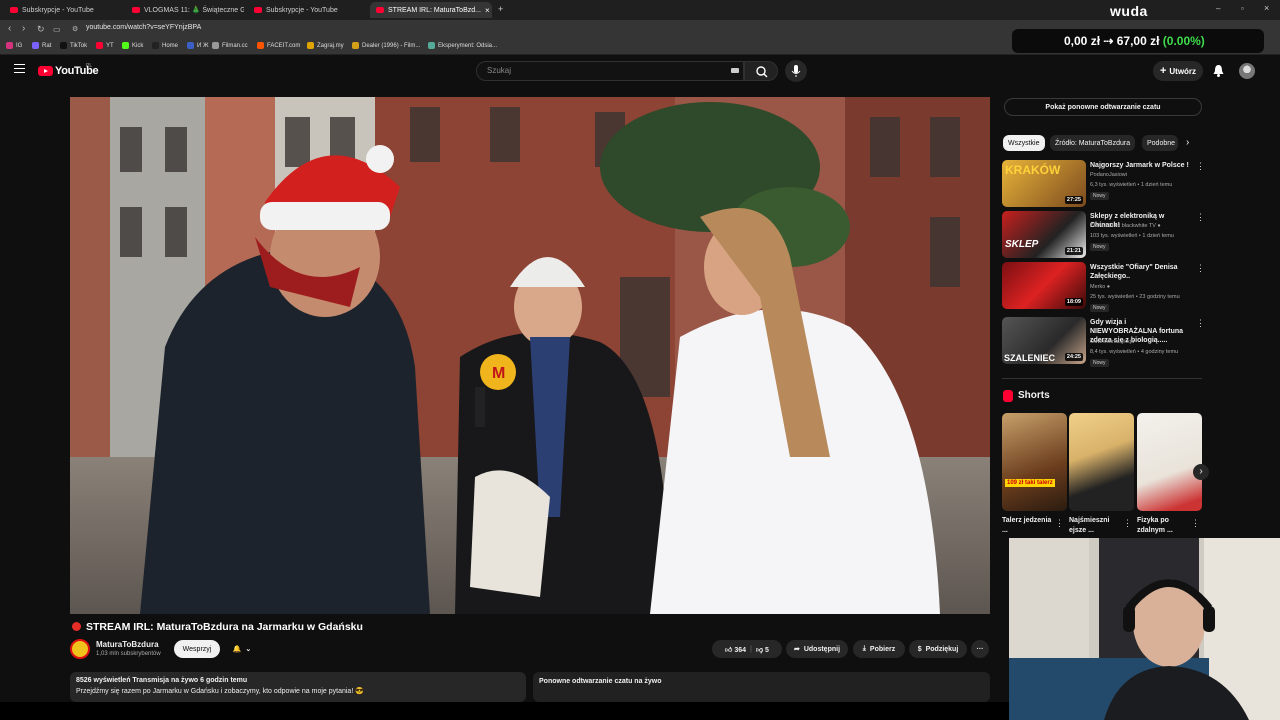  What do you see at coordinates (278, 45) in the screenshot?
I see `bookmark-item: FACEIT.com` at bounding box center [278, 45].